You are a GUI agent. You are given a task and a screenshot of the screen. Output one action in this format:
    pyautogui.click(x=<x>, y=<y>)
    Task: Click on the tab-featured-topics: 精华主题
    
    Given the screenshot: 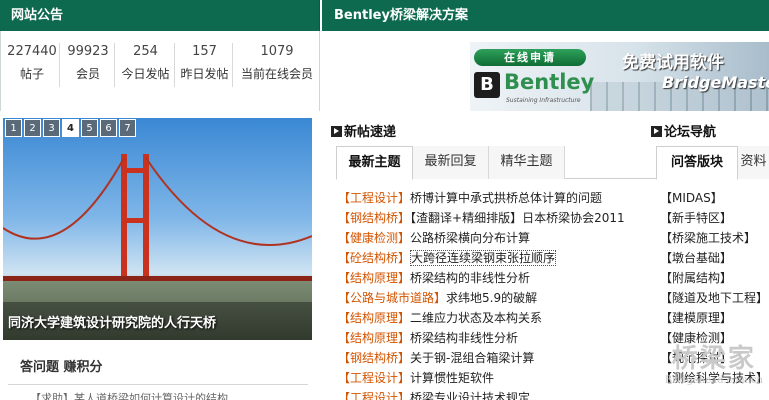 What is the action you would take?
    pyautogui.click(x=527, y=162)
    